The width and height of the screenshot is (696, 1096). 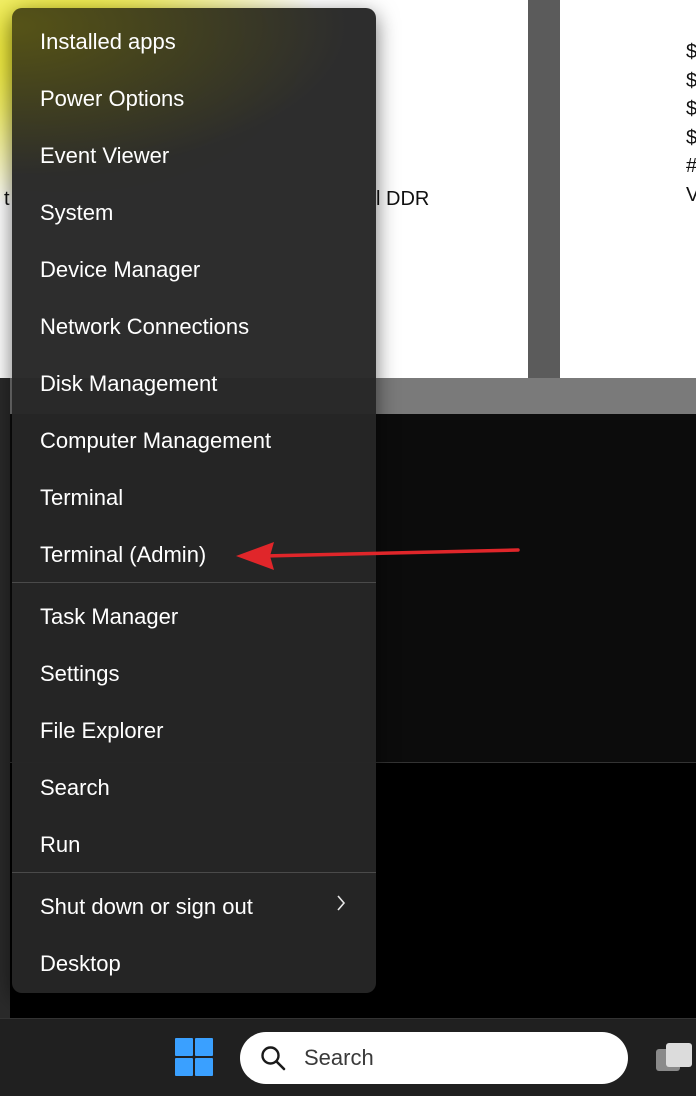 What do you see at coordinates (194, 730) in the screenshot?
I see `menu-item-file-explorer: File Explorer` at bounding box center [194, 730].